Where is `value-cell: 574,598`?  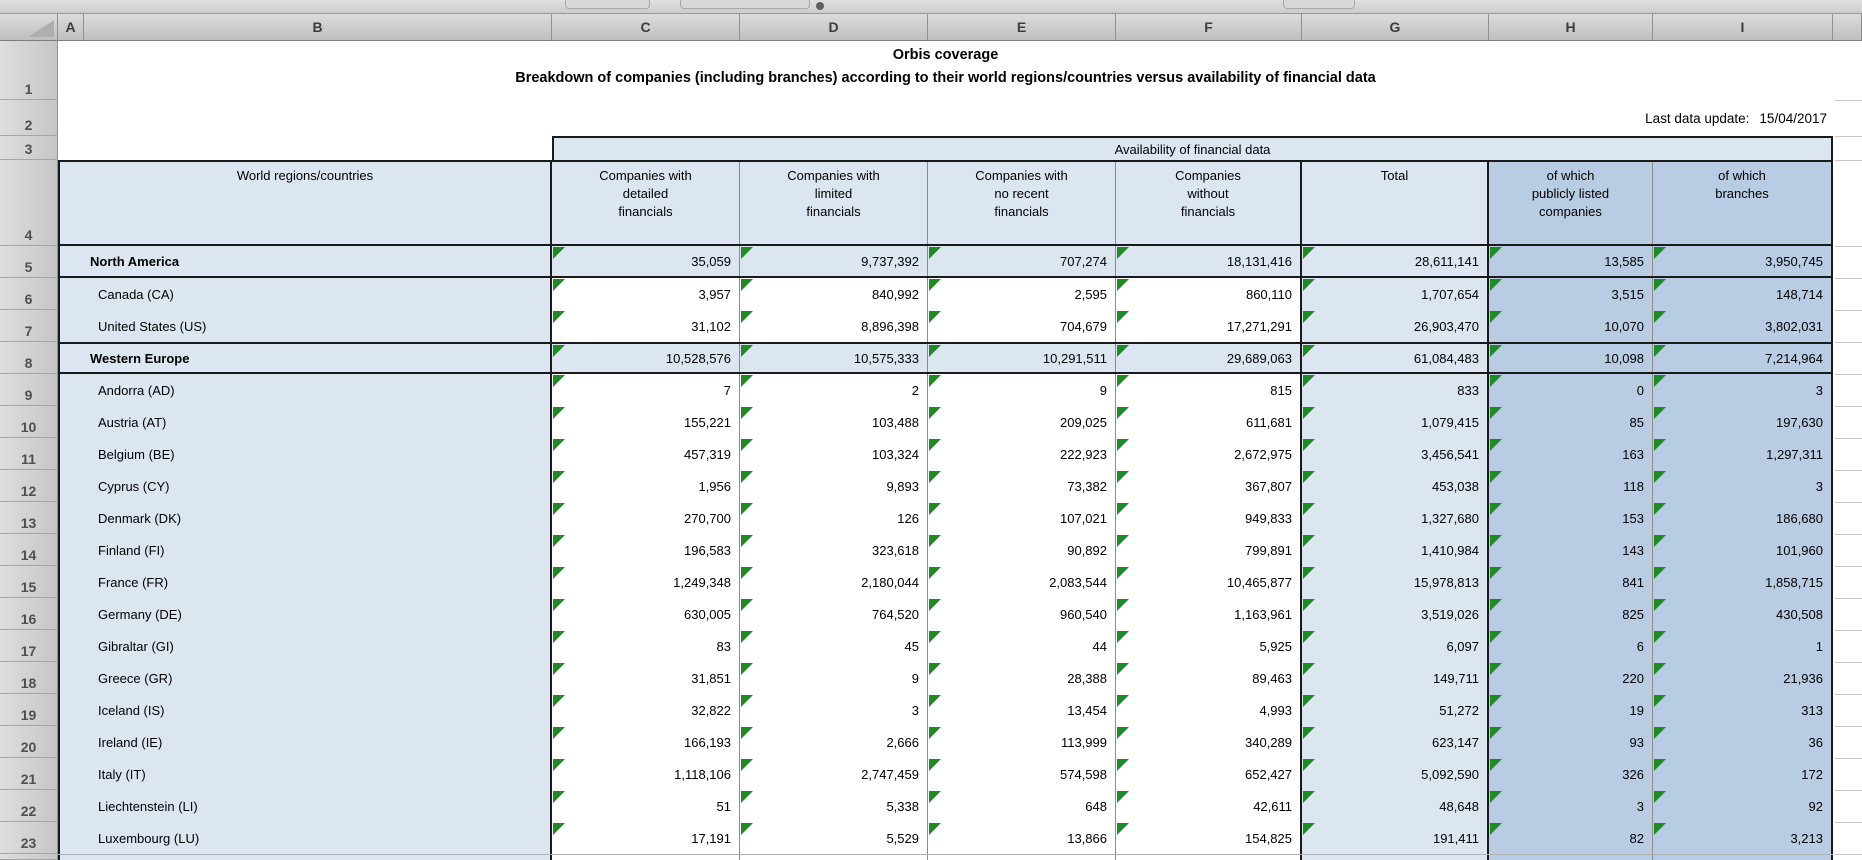
value-cell: 574,598 is located at coordinates (1022, 774).